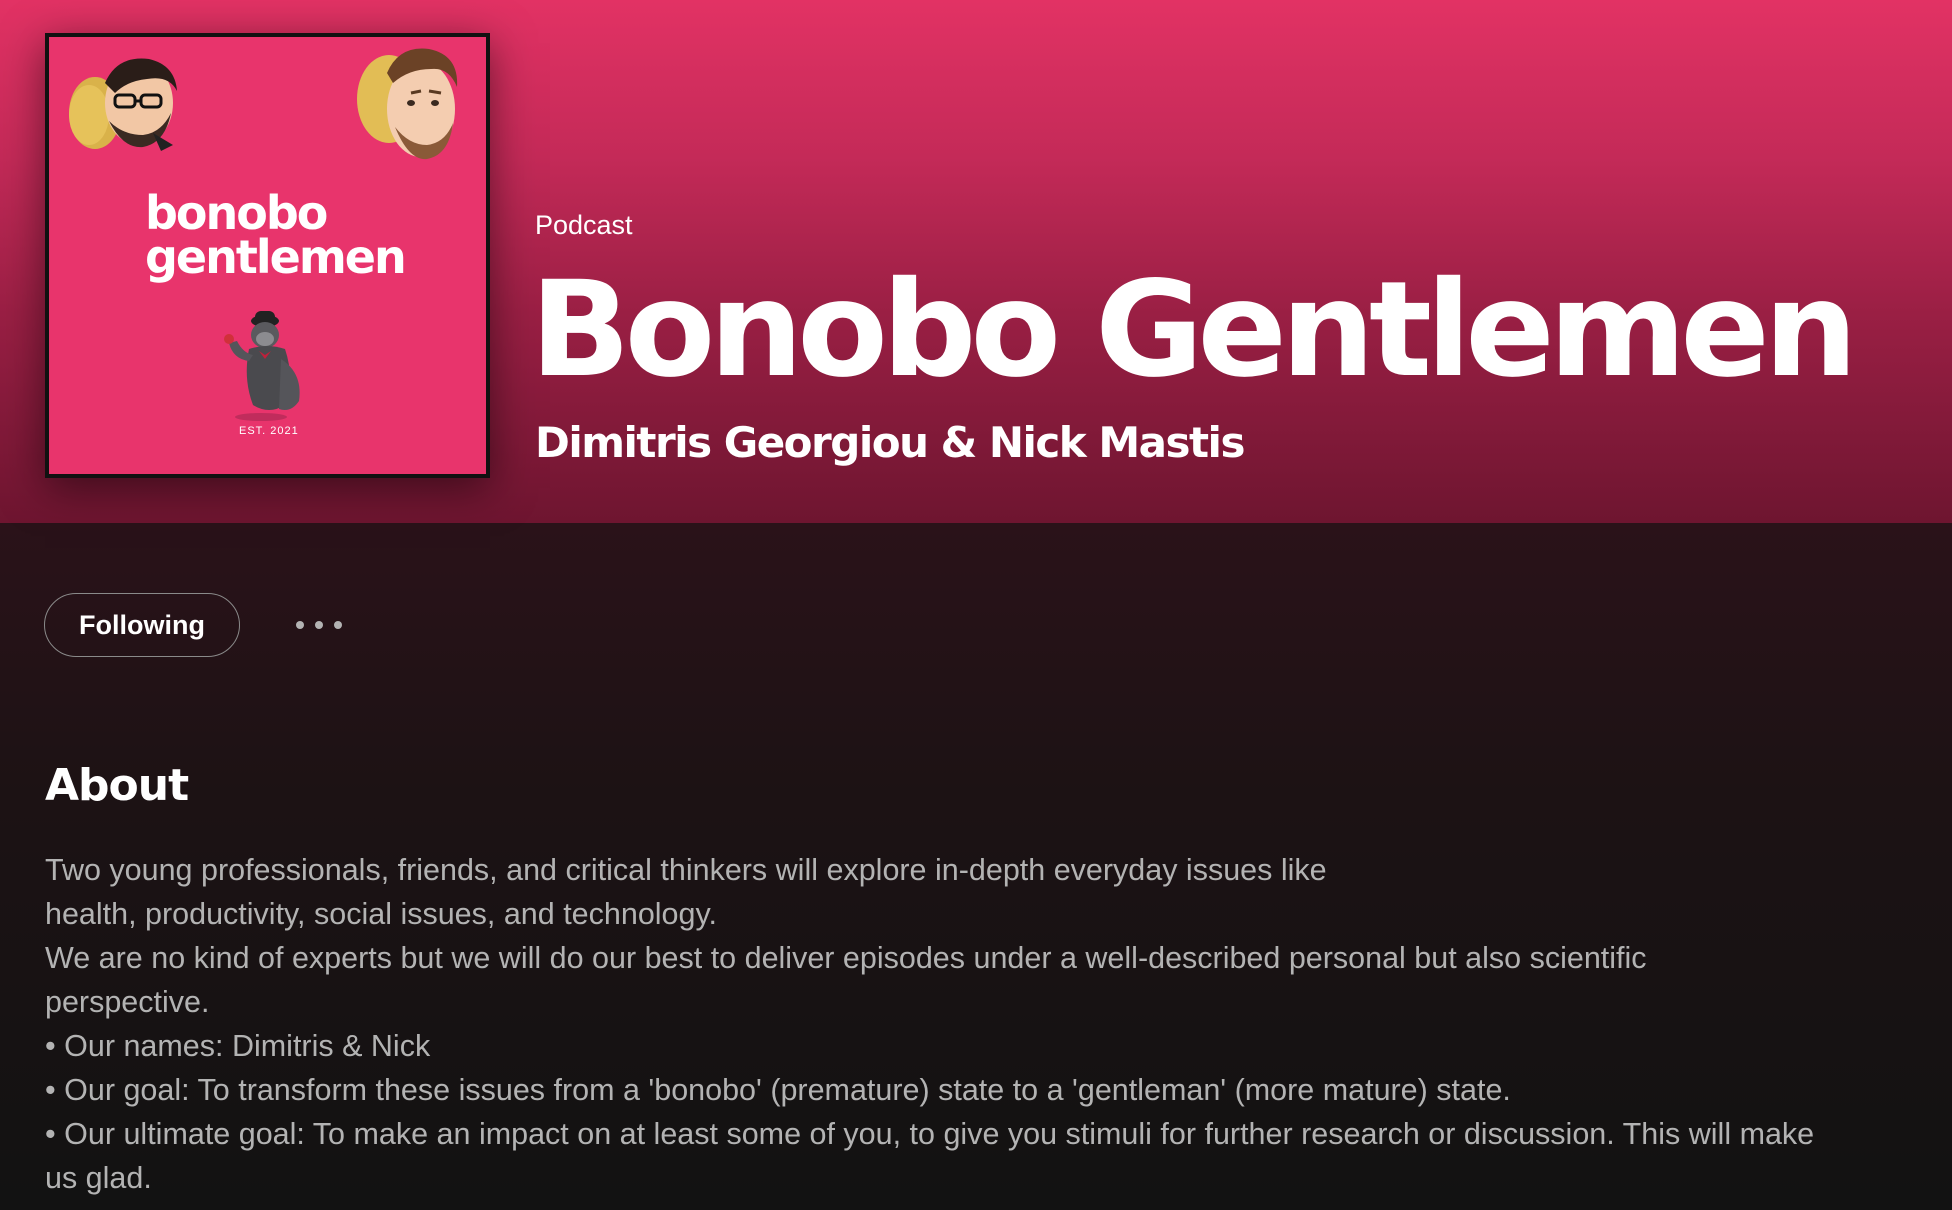  Describe the element at coordinates (98, 1178) in the screenshot. I see `about-line: us glad.` at that location.